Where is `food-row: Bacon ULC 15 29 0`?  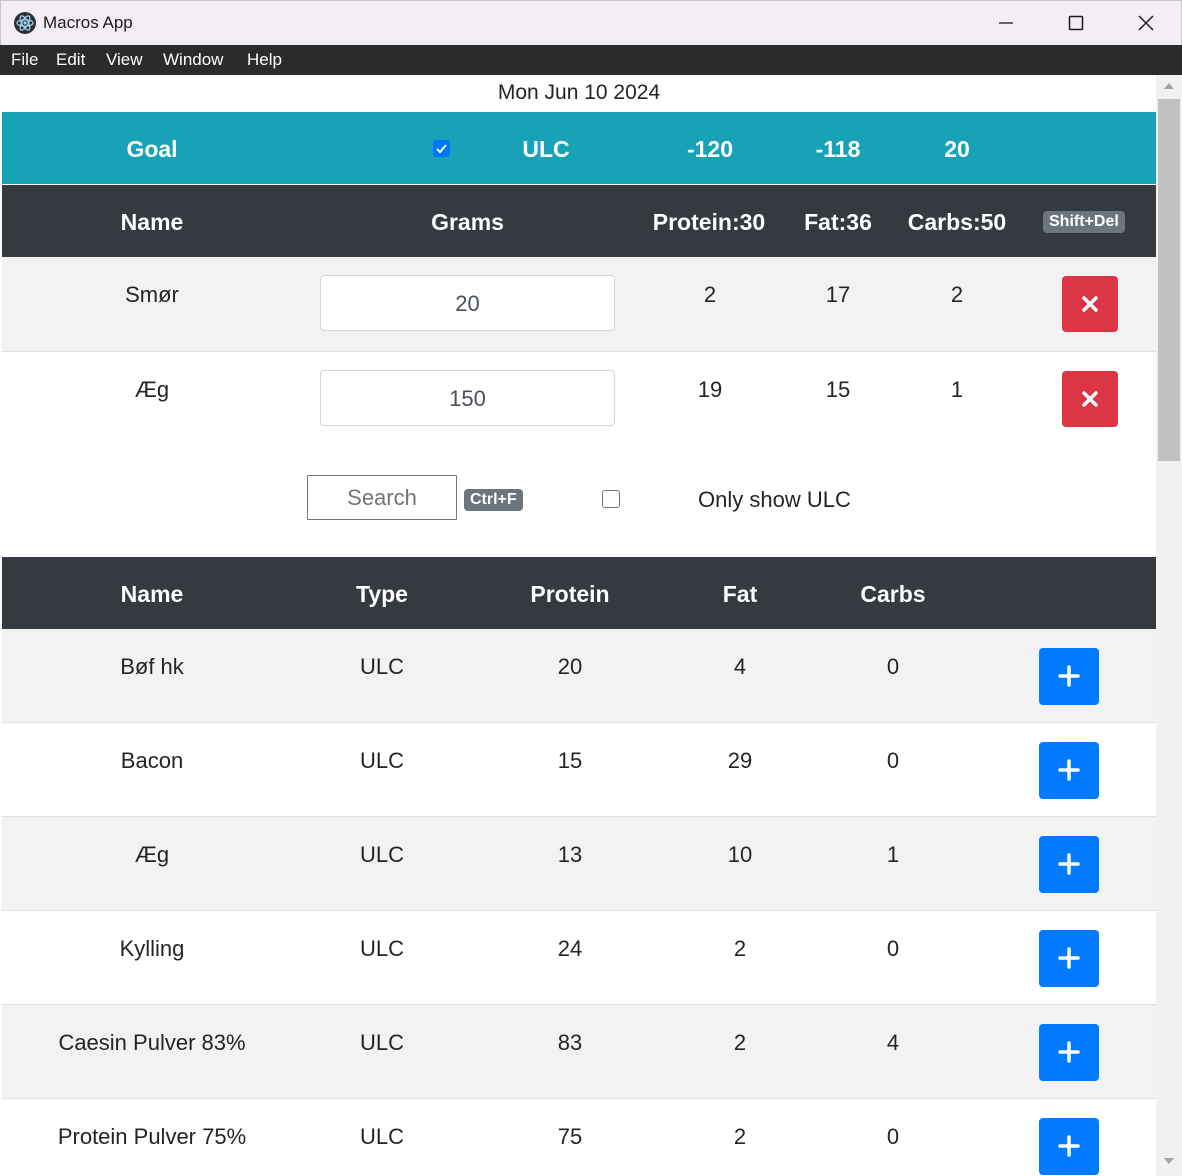
food-row: Bacon ULC 15 29 0 is located at coordinates (579, 770).